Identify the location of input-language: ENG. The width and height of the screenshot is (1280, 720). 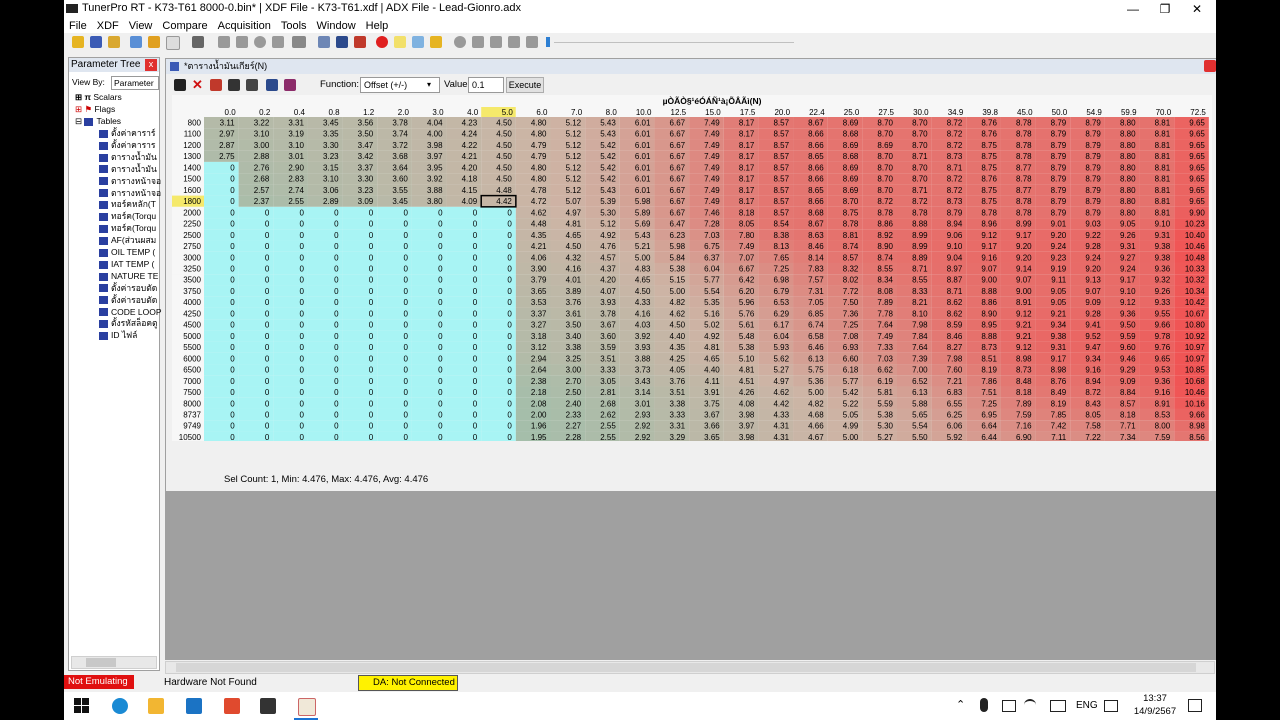
(1087, 705).